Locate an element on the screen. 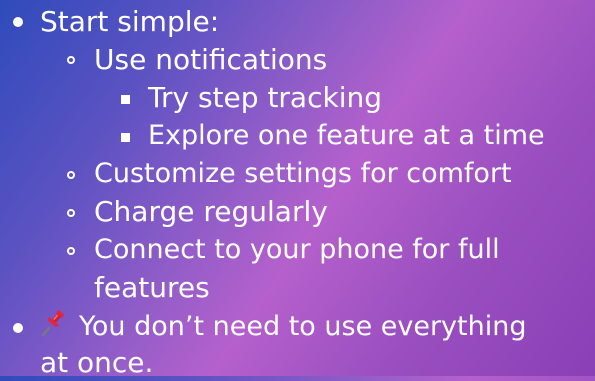 This screenshot has height=381, width=595. bullet-use-notifications: Use notifications is located at coordinates (211, 59).